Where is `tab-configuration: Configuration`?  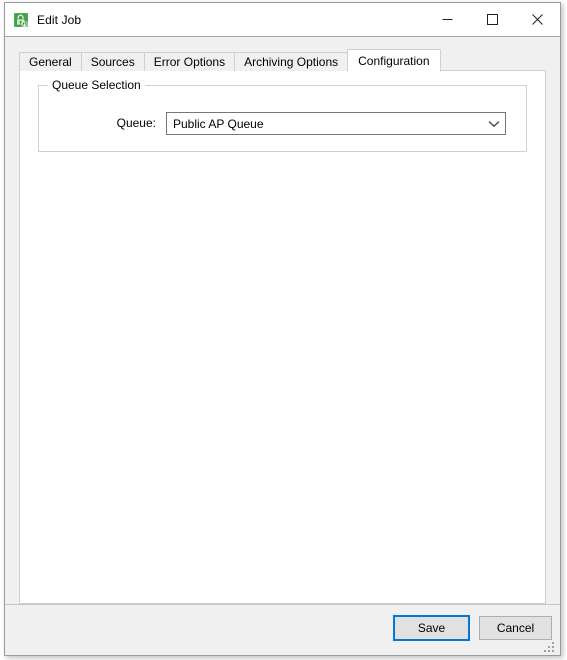
tab-configuration: Configuration is located at coordinates (394, 60).